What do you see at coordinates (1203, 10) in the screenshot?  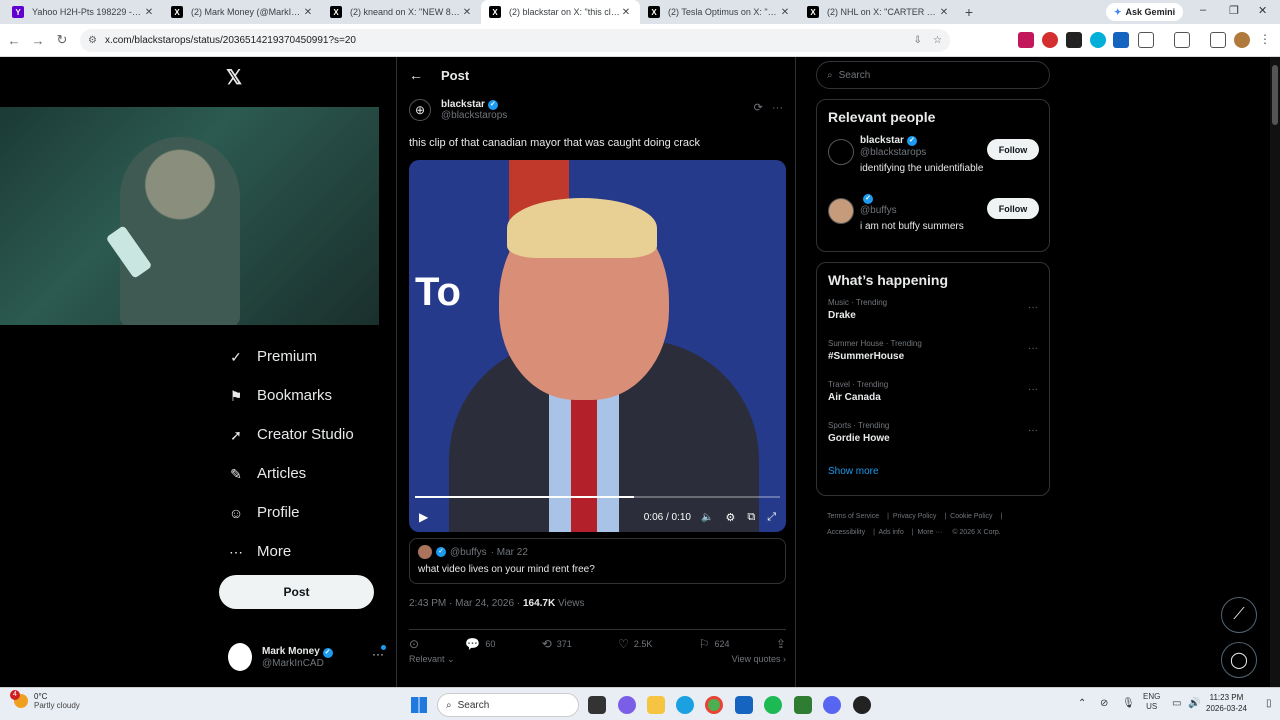 I see `minimize-button: –` at bounding box center [1203, 10].